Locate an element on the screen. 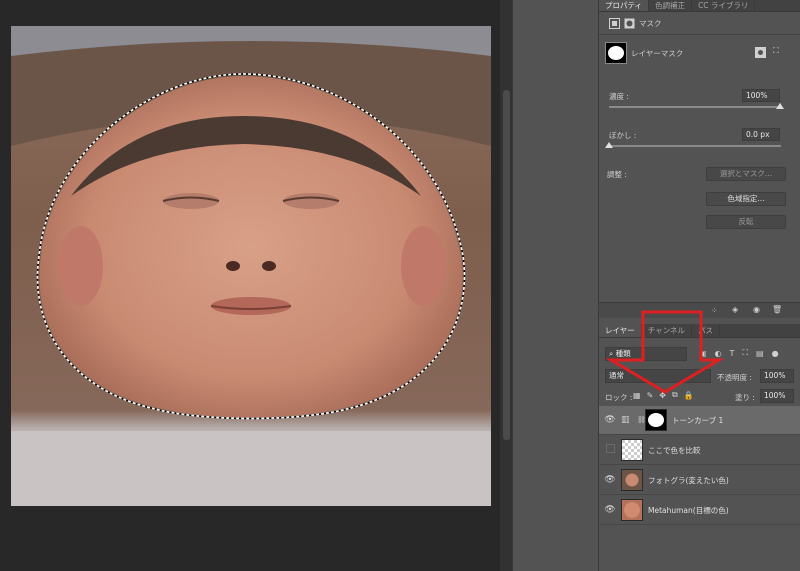  red-annotation-arrow is located at coordinates (665, 352).